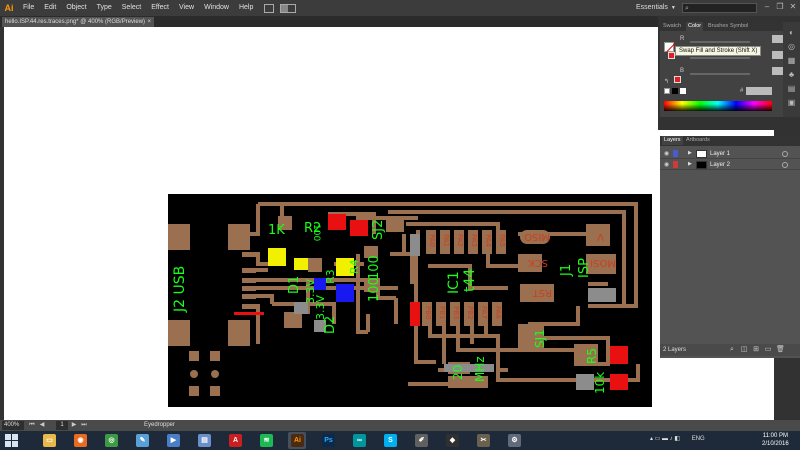 The image size is (800, 450). Describe the element at coordinates (315, 265) in the screenshot. I see `resistor-pad` at that location.